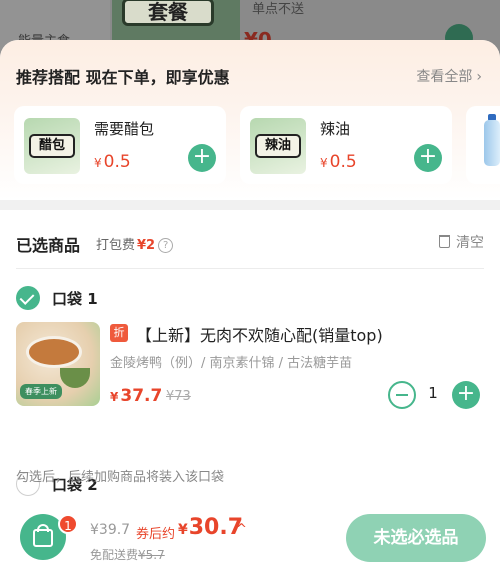  I want to click on recommend-card-partial, so click(483, 145).